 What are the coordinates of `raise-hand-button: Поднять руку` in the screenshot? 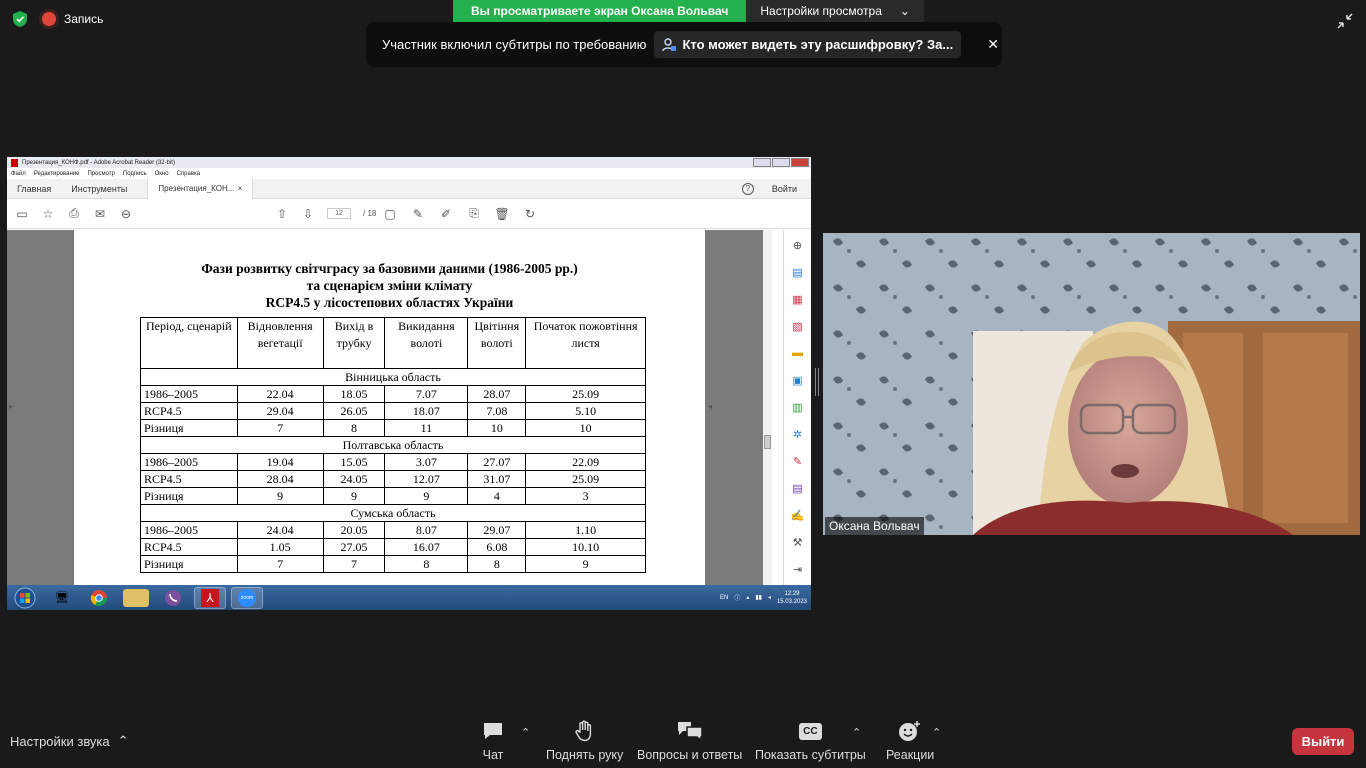 It's located at (584, 741).